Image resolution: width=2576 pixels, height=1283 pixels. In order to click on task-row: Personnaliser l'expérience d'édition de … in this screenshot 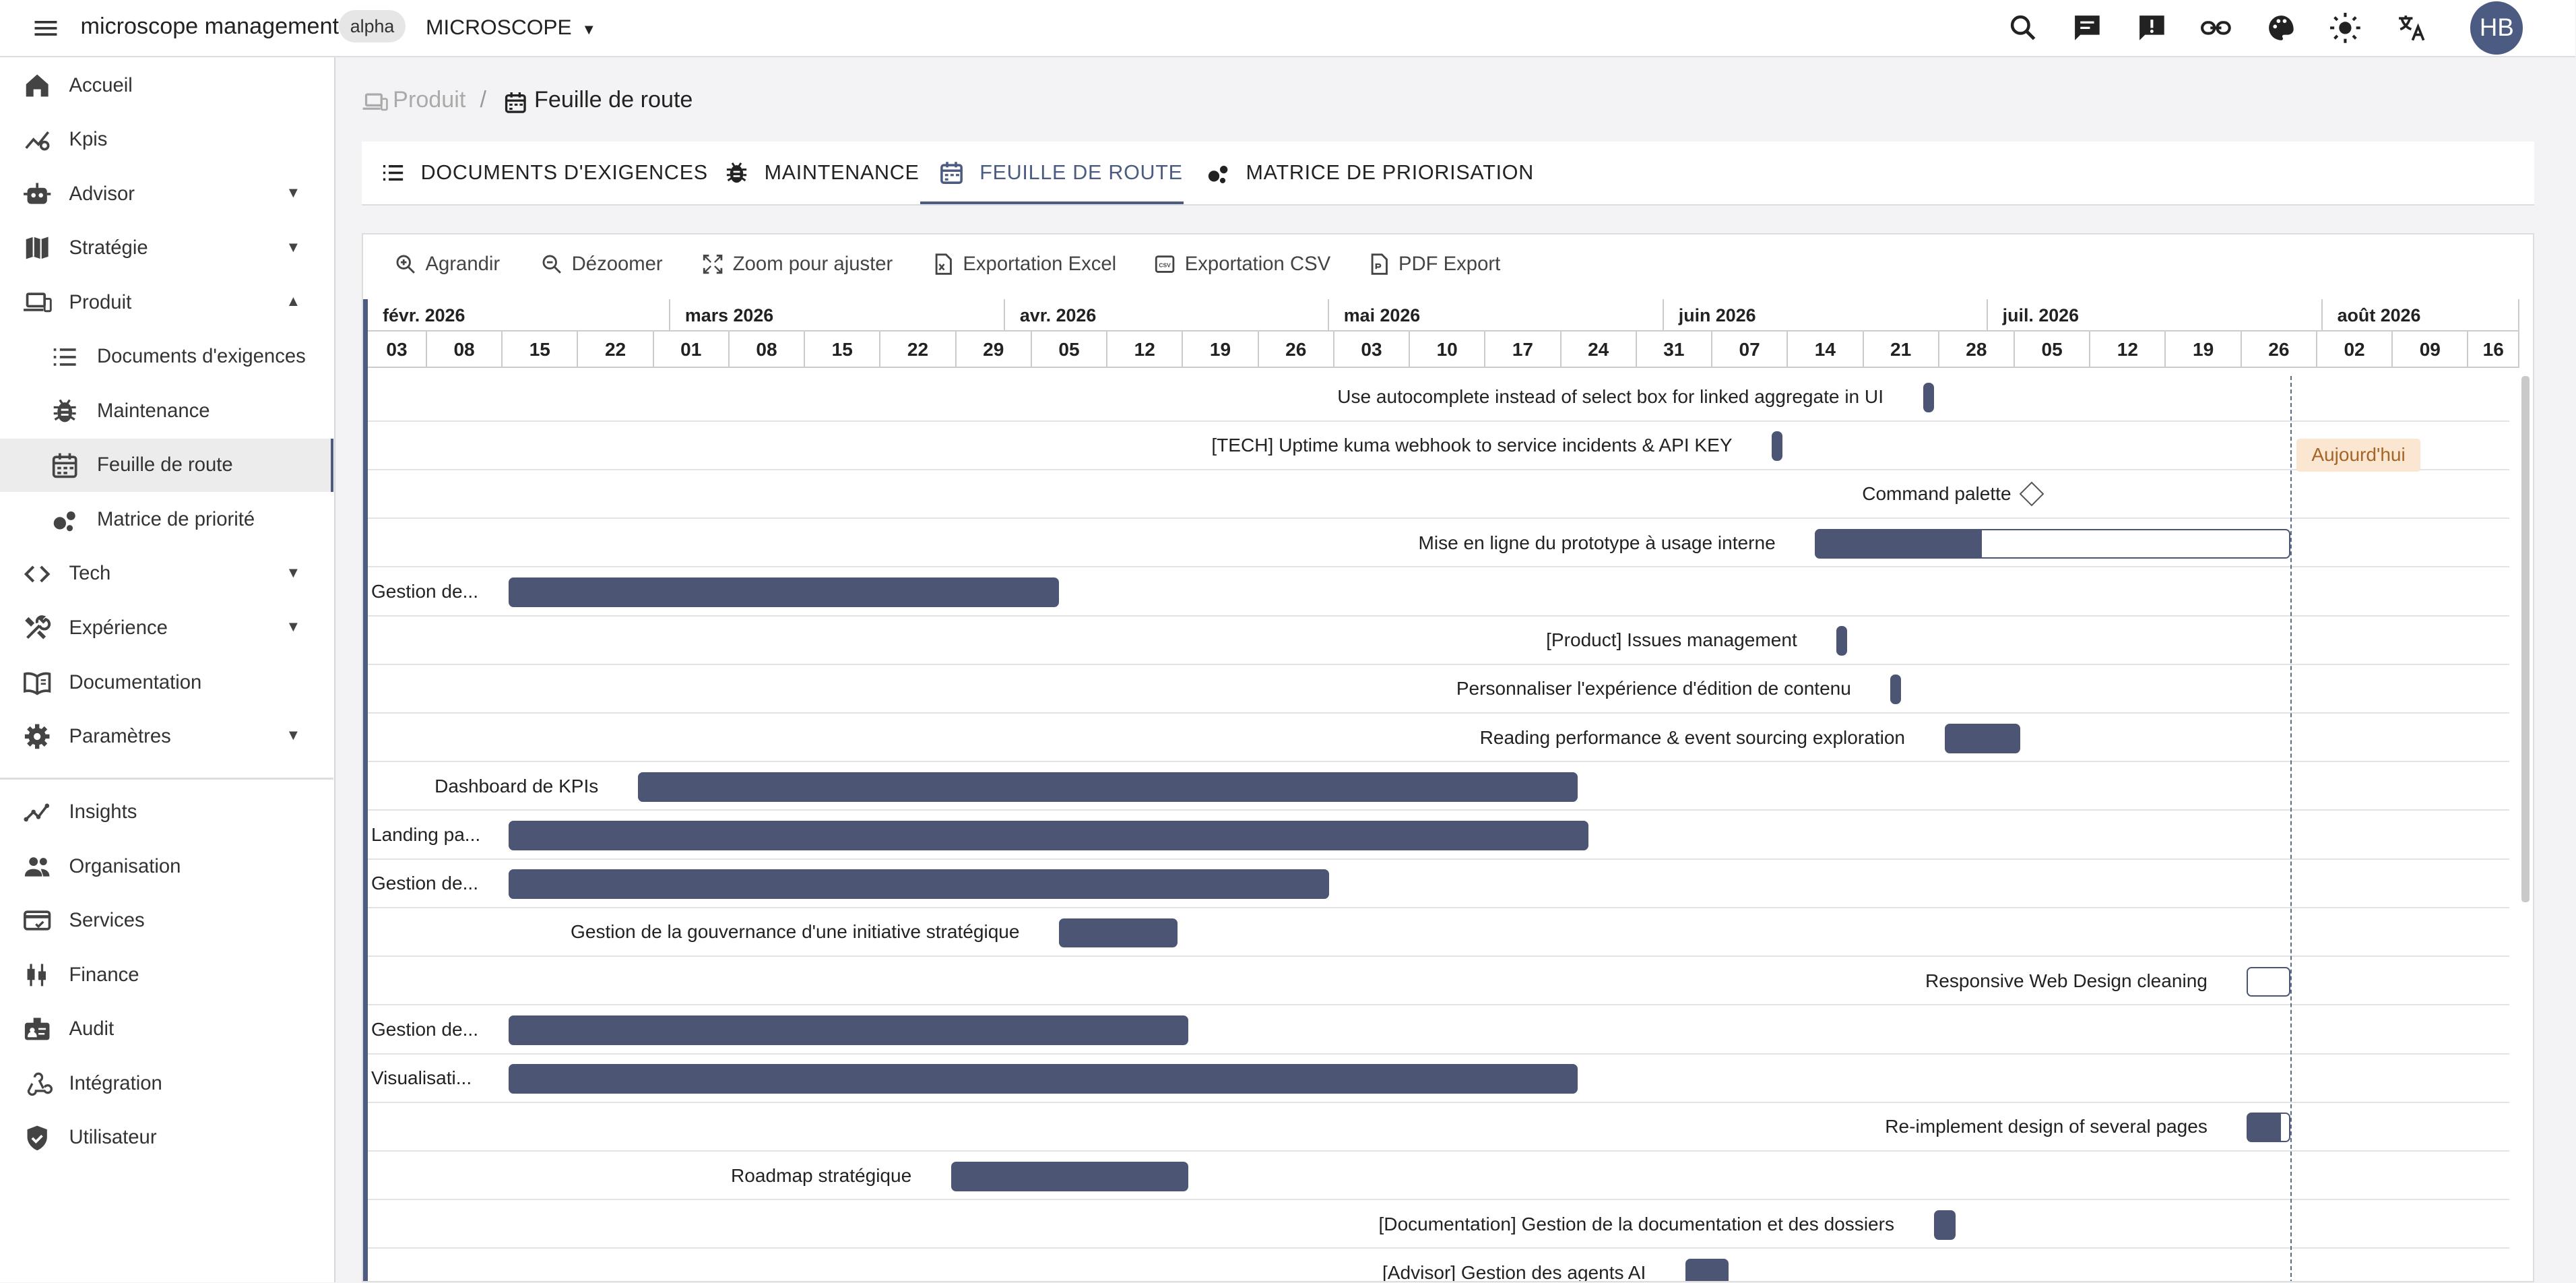, I will do `click(1439, 689)`.